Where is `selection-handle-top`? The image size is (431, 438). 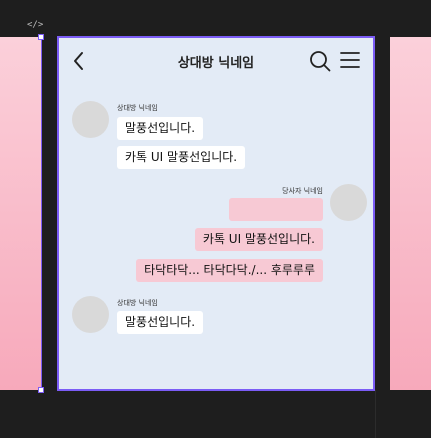 selection-handle-top is located at coordinates (41, 37).